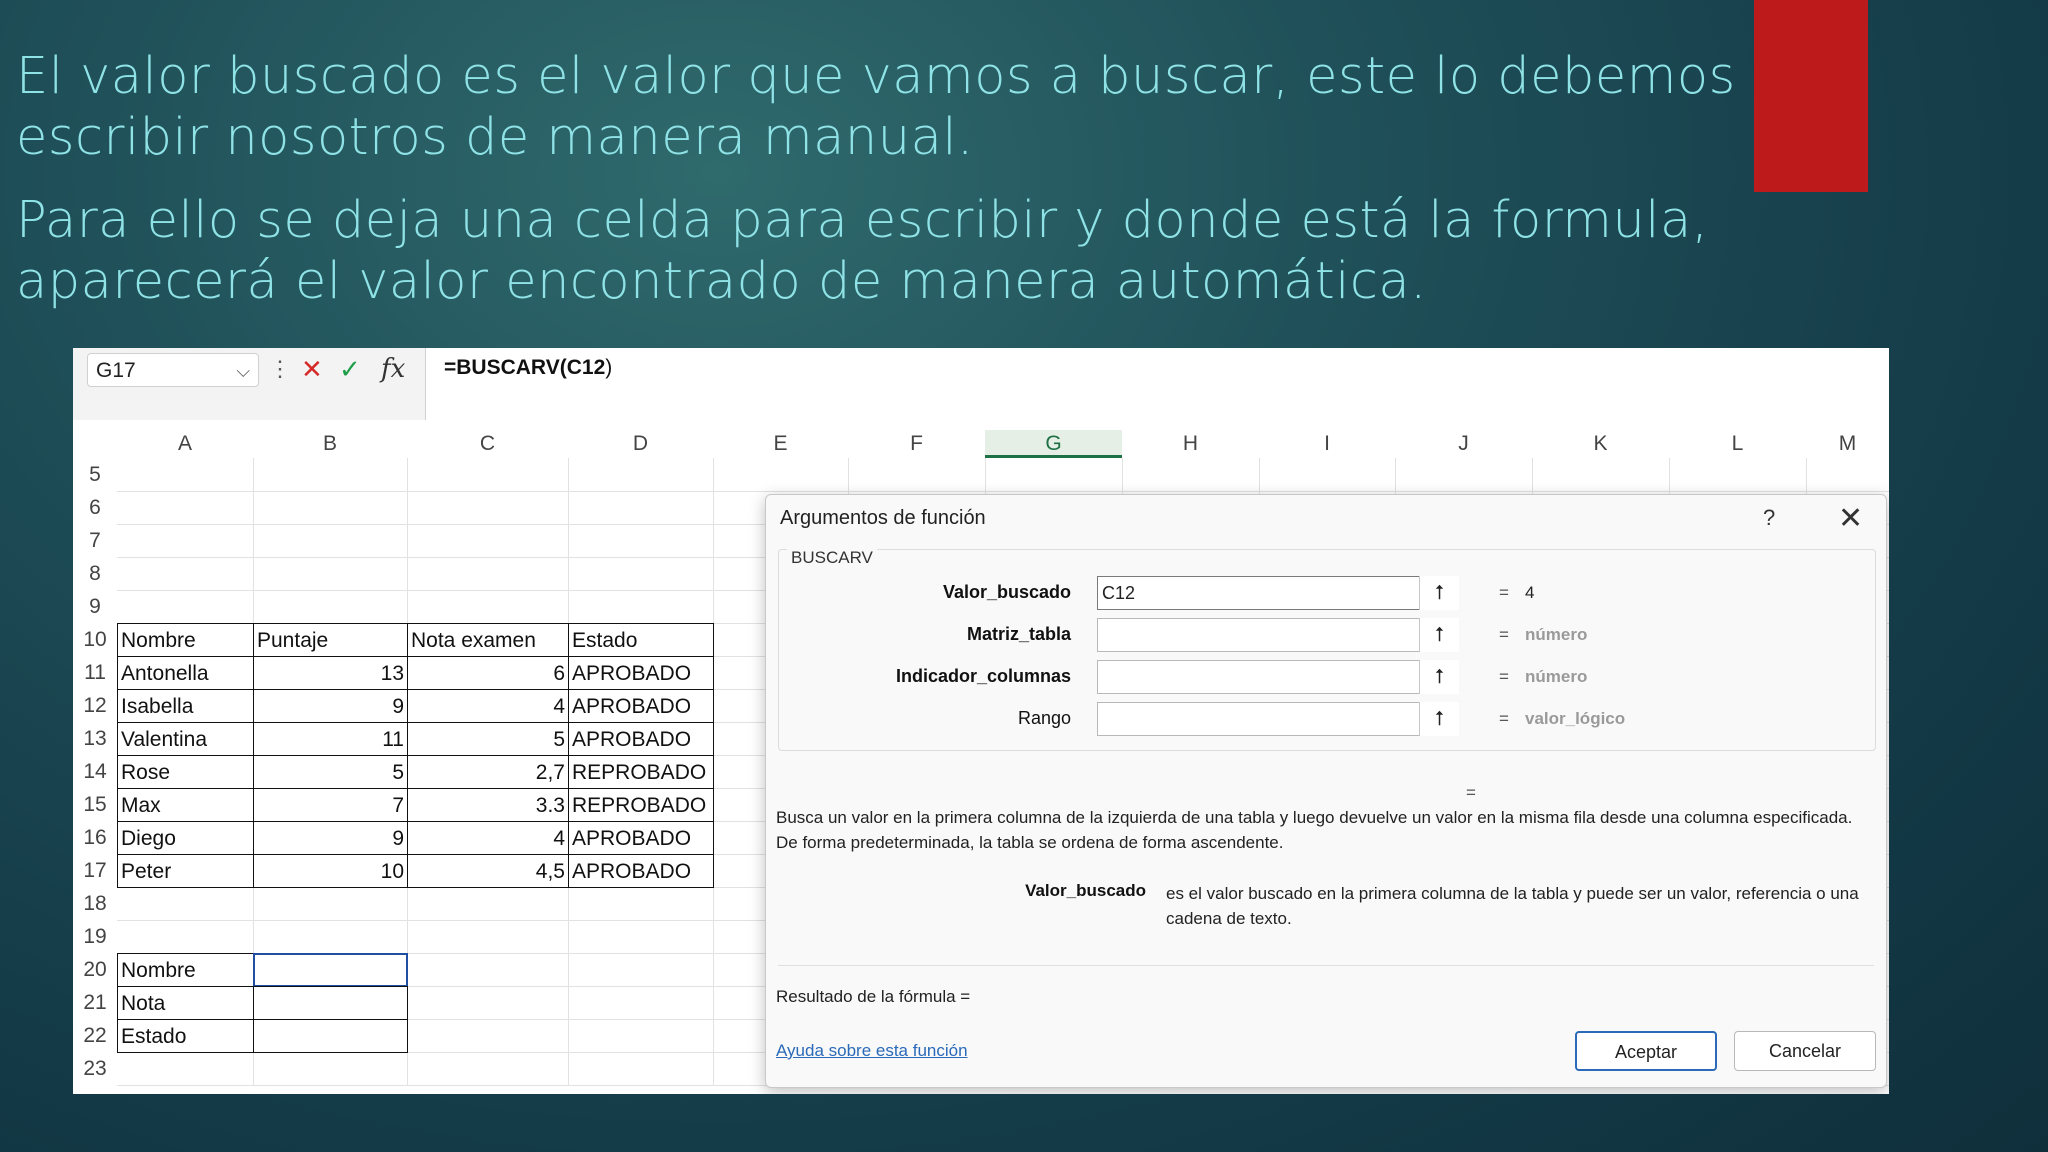 This screenshot has width=2048, height=1152. What do you see at coordinates (95, 672) in the screenshot?
I see `row-number-11: 11` at bounding box center [95, 672].